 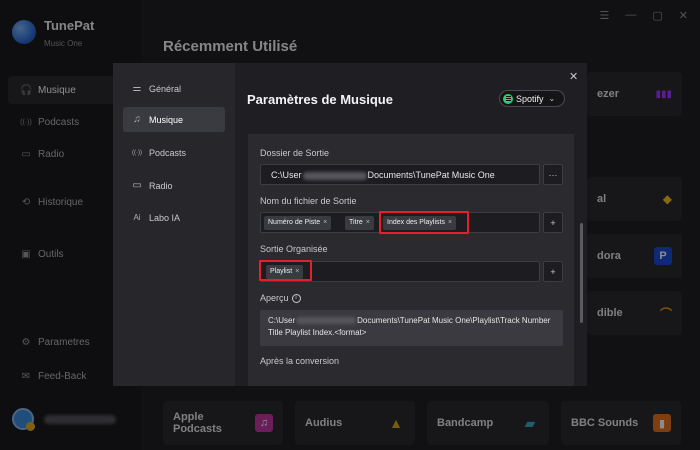 What do you see at coordinates (294, 222) in the screenshot?
I see `chip-label: Numéro de Piste` at bounding box center [294, 222].